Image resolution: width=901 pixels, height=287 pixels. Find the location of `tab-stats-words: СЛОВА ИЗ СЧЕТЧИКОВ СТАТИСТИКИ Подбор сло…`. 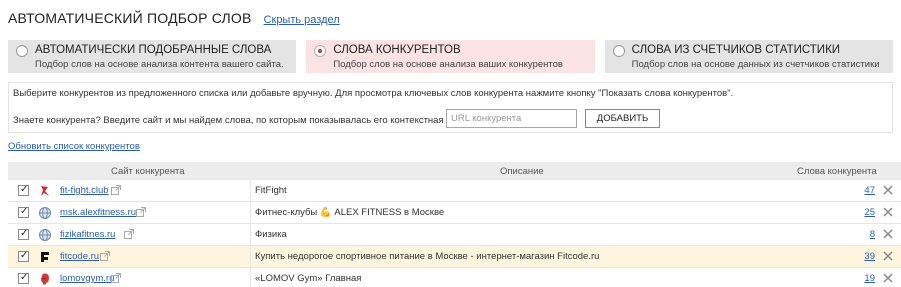

tab-stats-words: СЛОВА ИЗ СЧЕТЧИКОВ СТАТИСТИКИ Подбор сло… is located at coordinates (748, 56).